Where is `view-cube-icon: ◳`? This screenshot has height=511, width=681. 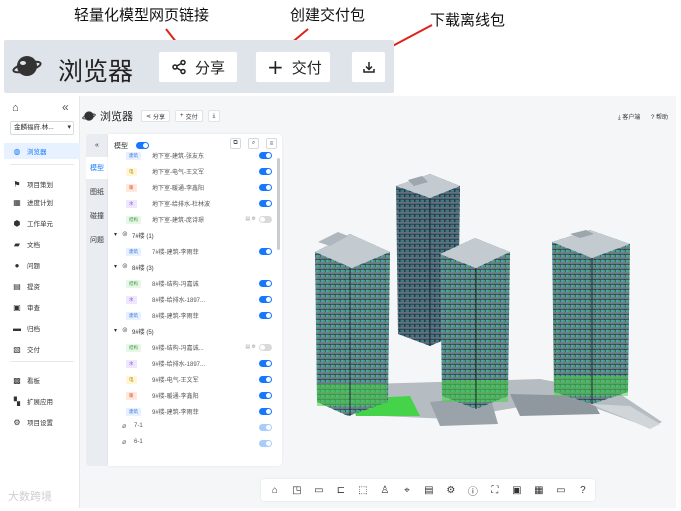 view-cube-icon: ◳ is located at coordinates (297, 490).